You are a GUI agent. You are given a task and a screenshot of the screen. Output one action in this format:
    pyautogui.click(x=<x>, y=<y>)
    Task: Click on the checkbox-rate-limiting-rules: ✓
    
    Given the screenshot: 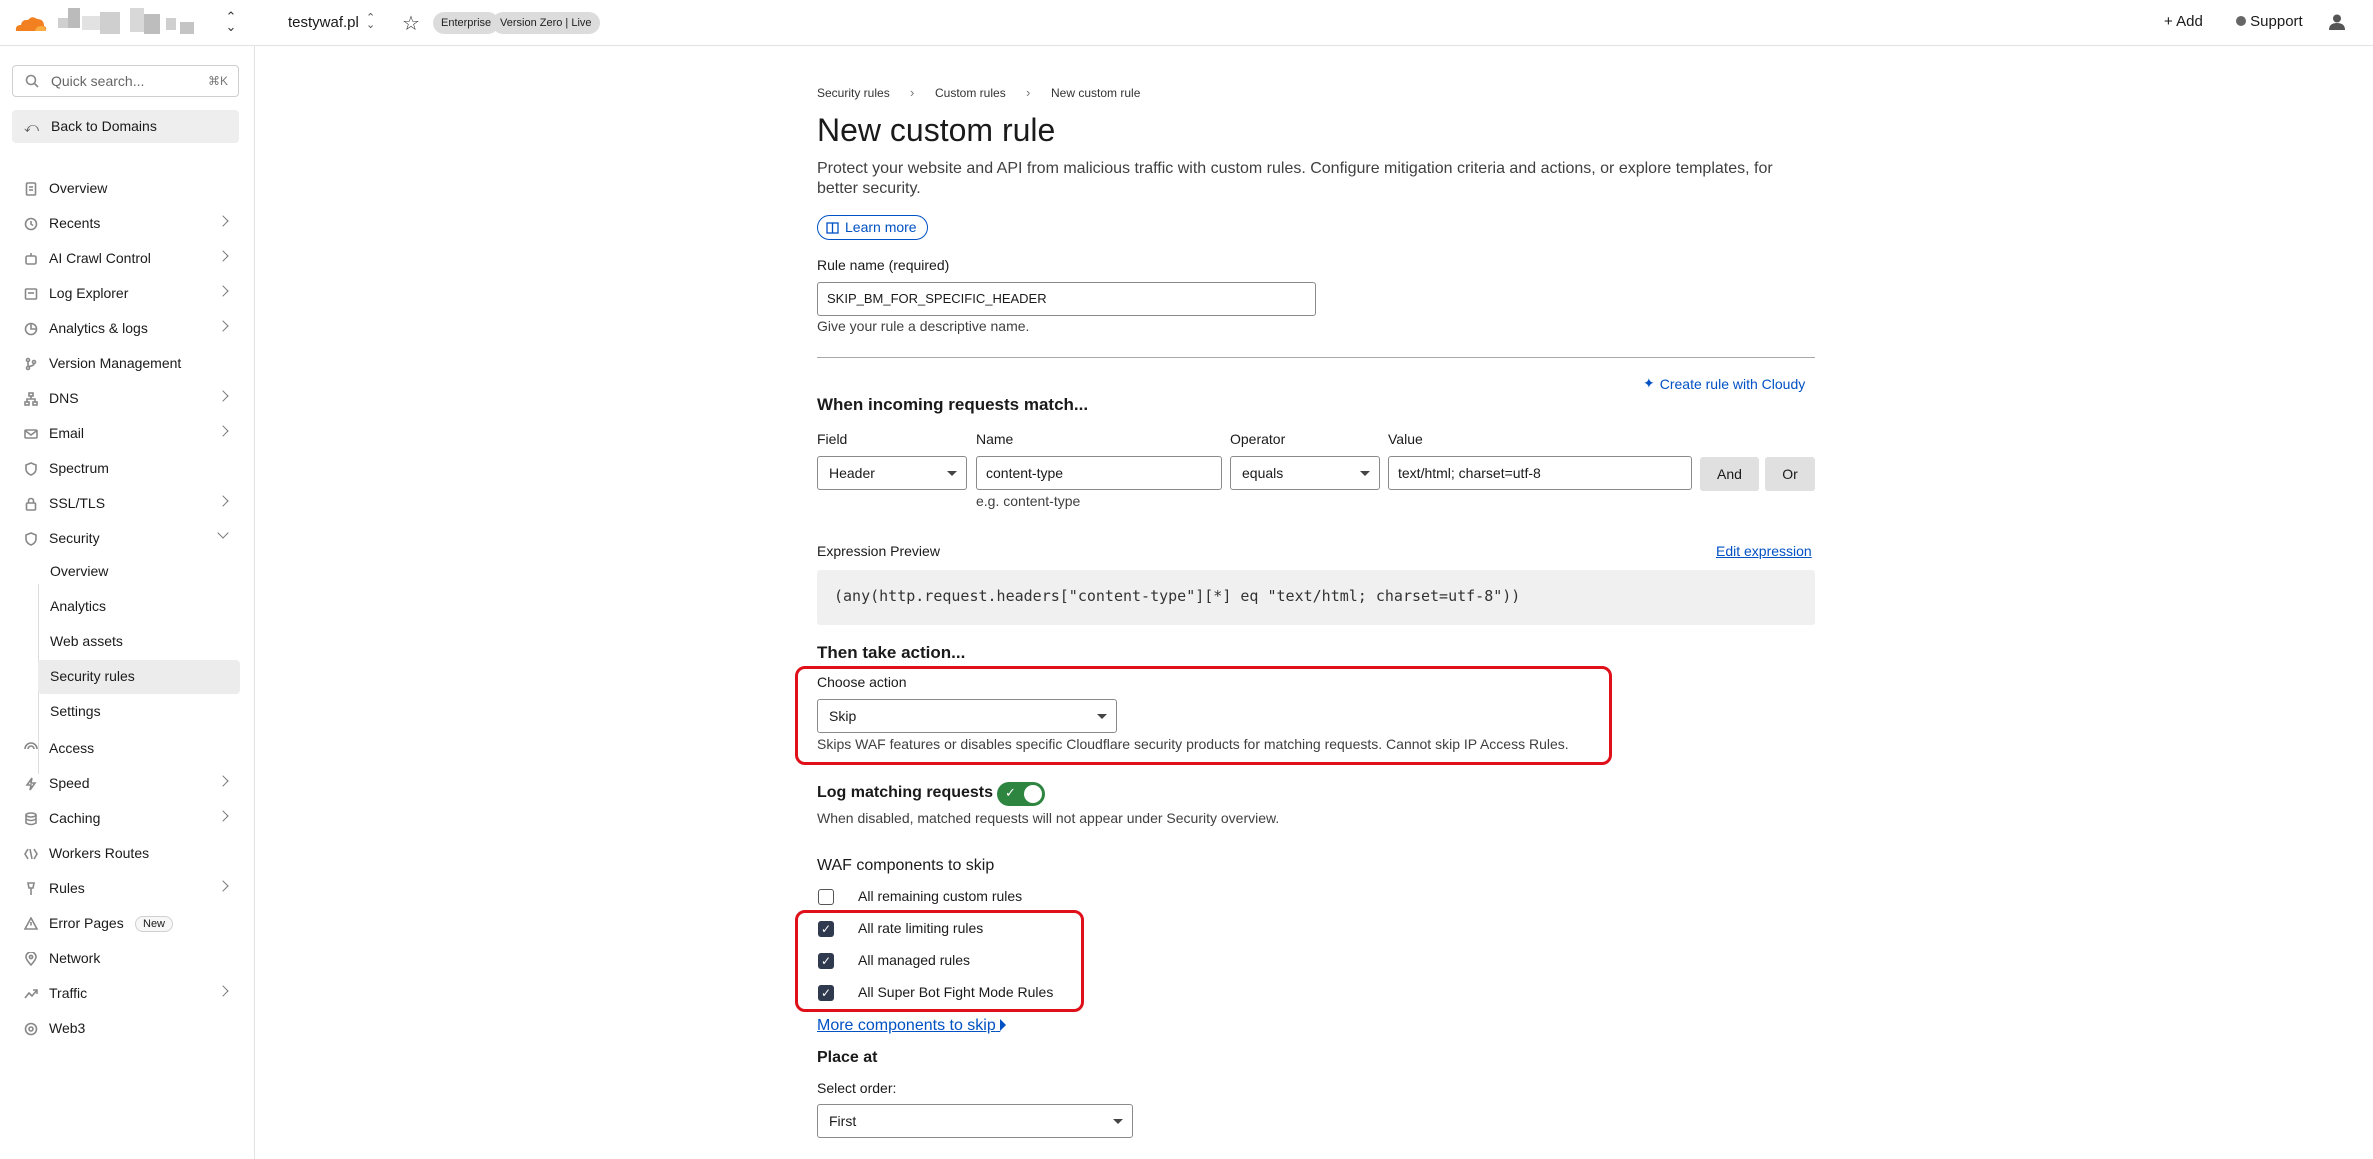 What is the action you would take?
    pyautogui.click(x=826, y=929)
    